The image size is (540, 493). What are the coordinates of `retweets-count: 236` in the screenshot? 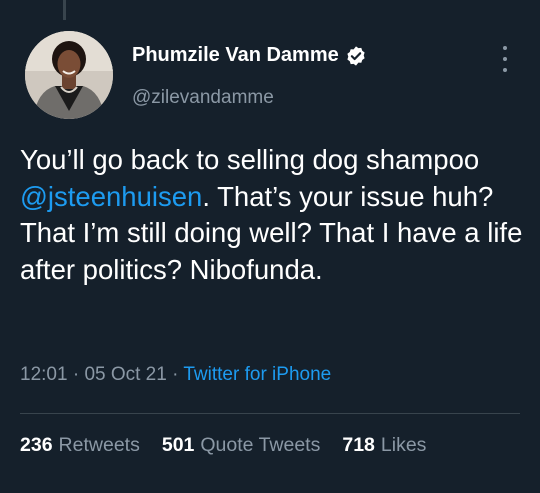 It's located at (36, 445).